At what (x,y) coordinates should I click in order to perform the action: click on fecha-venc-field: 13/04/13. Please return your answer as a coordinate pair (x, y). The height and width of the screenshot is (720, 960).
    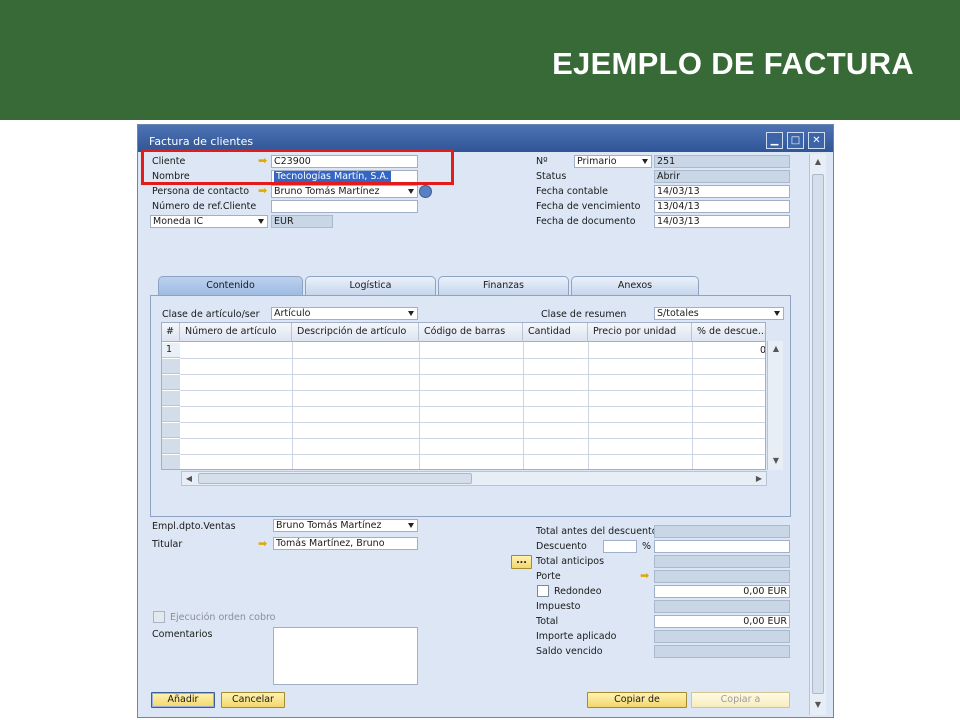
    Looking at the image, I should click on (722, 206).